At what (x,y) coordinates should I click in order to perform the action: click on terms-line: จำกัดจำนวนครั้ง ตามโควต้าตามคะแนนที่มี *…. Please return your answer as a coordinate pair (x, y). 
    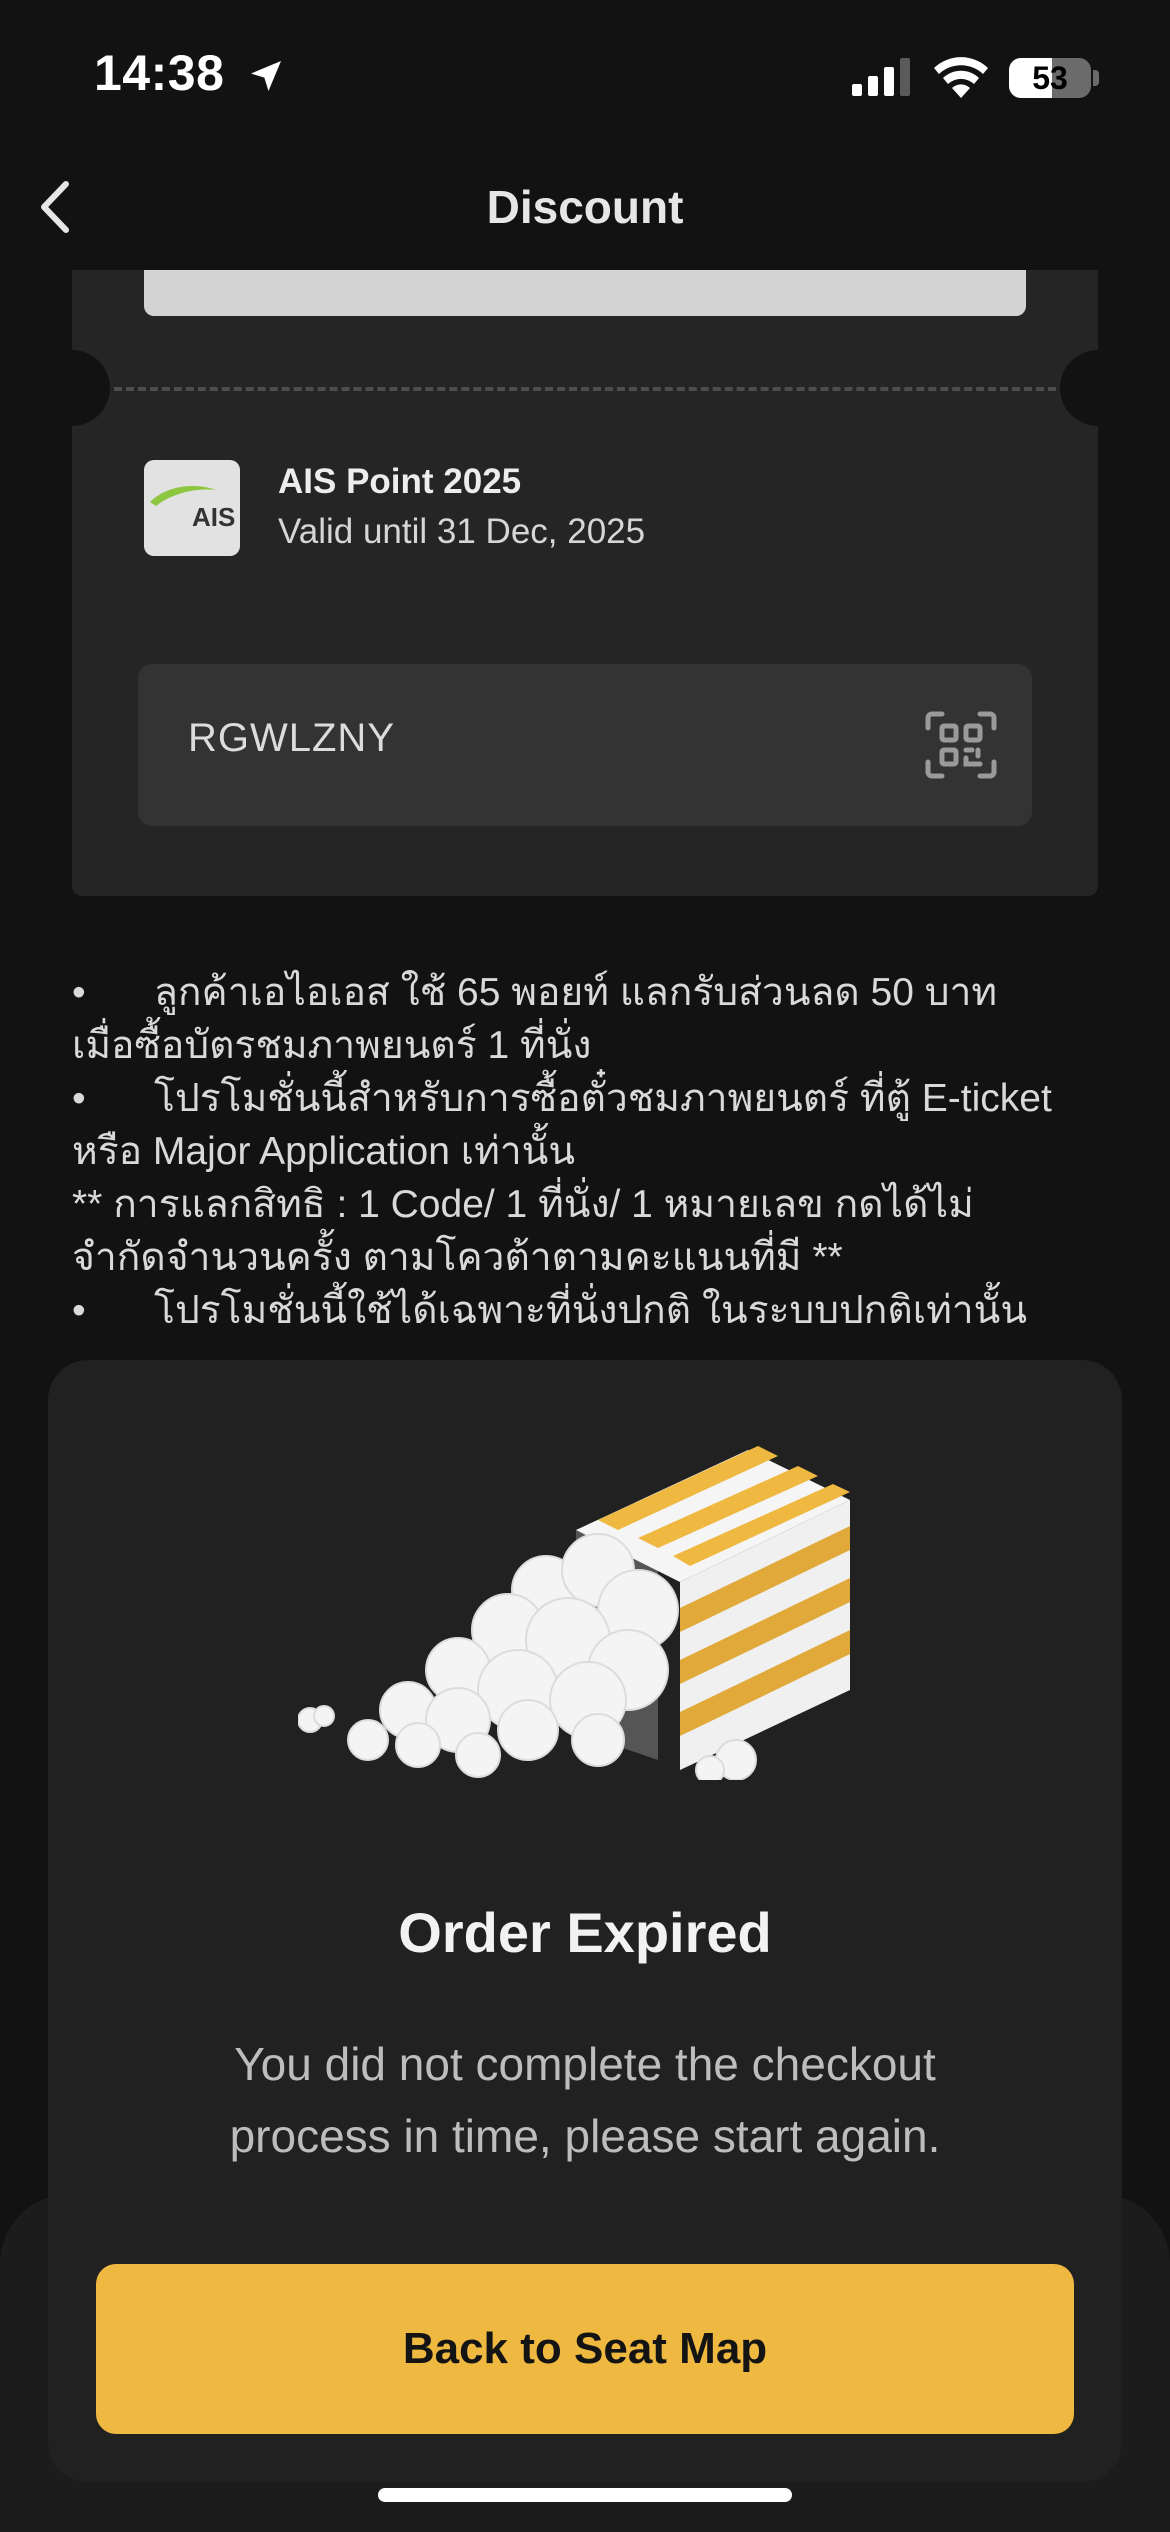
    Looking at the image, I should click on (457, 1257).